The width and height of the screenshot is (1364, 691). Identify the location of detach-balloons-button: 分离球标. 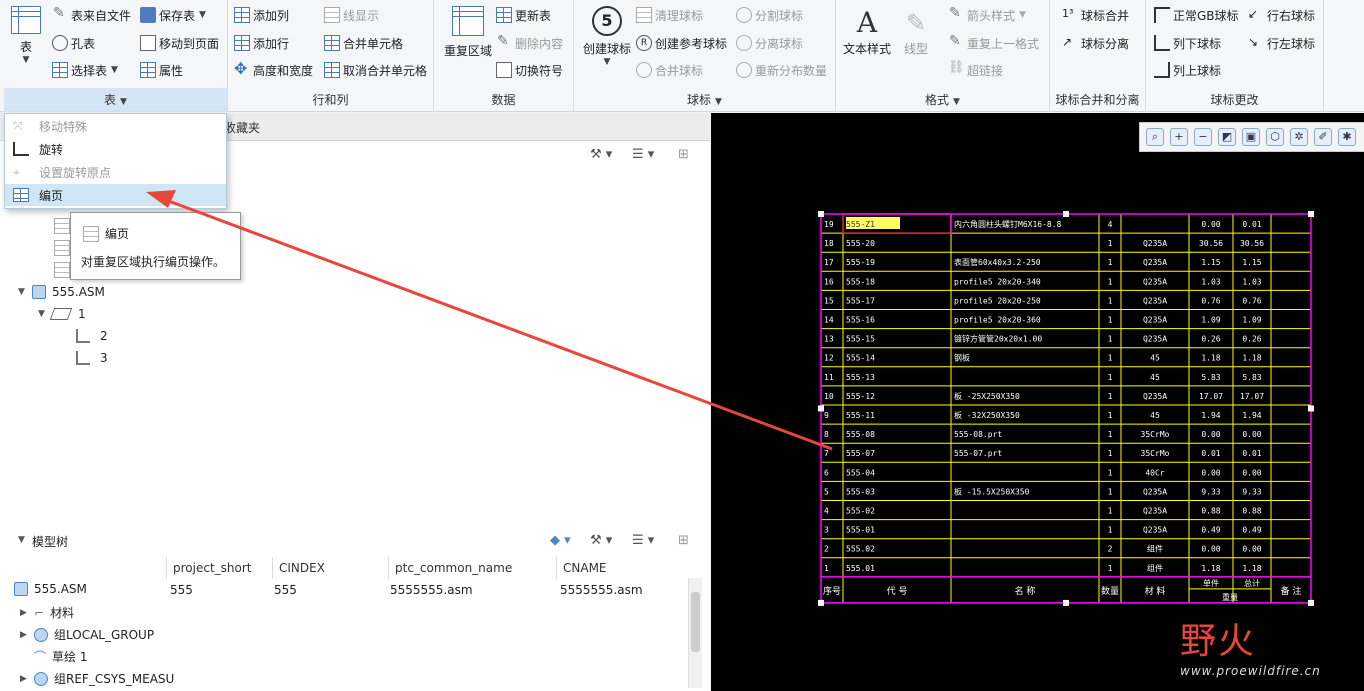
(769, 43).